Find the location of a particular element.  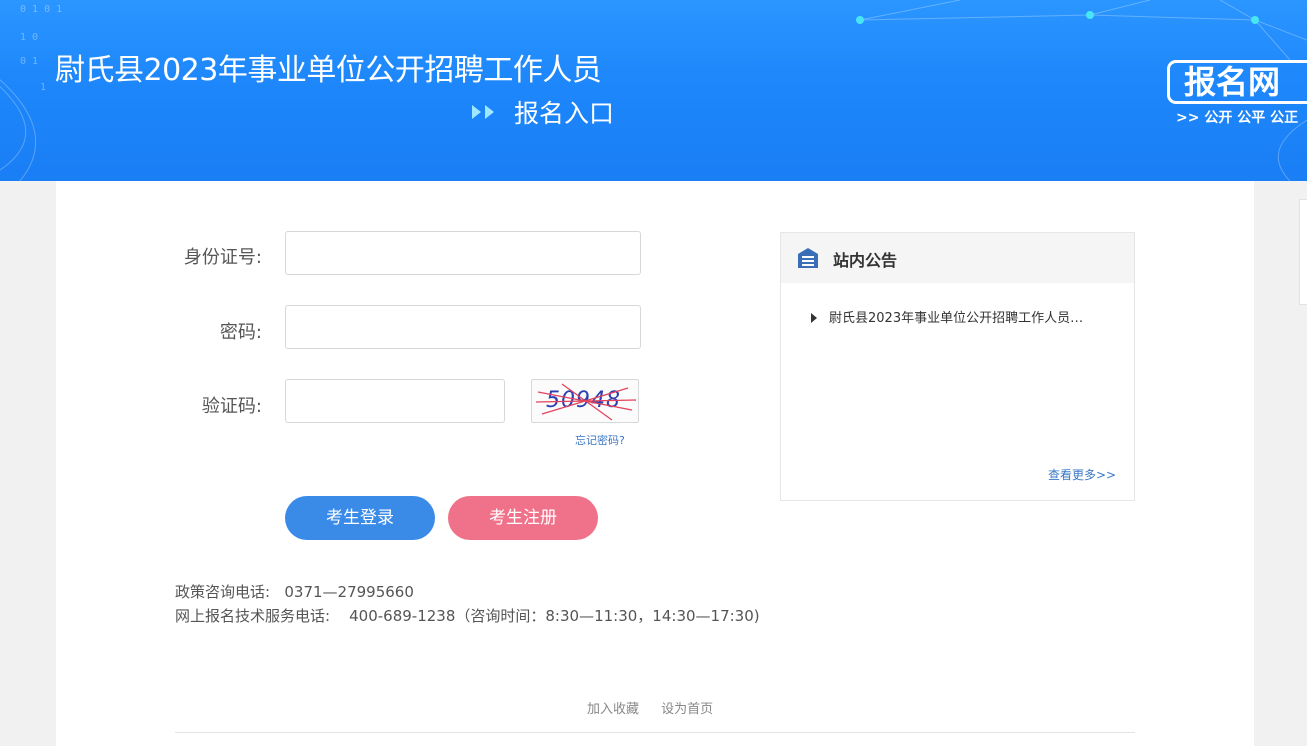

svg-text: 0 1 0 1 is located at coordinates (41, 9).